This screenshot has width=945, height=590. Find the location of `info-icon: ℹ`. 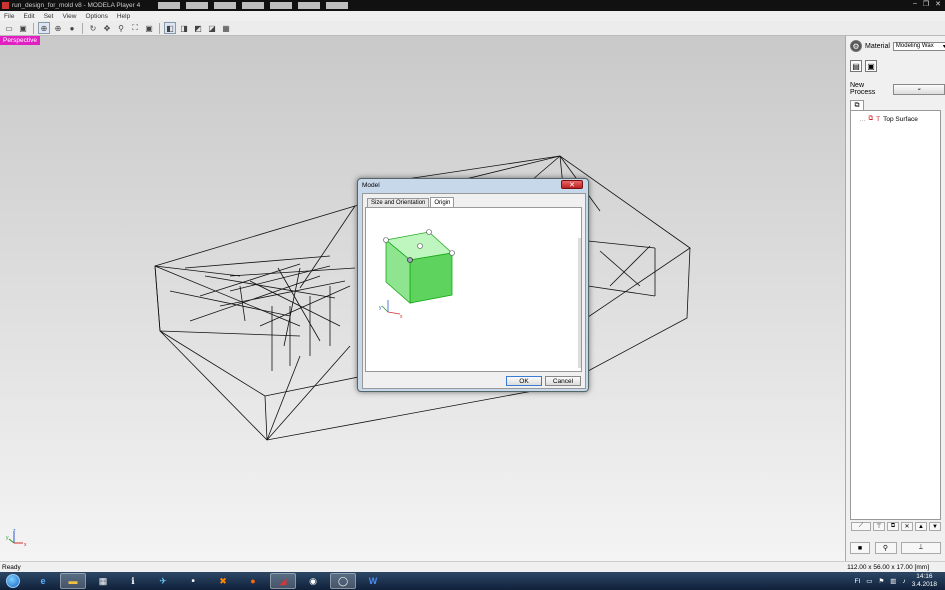

info-icon: ℹ is located at coordinates (133, 581).